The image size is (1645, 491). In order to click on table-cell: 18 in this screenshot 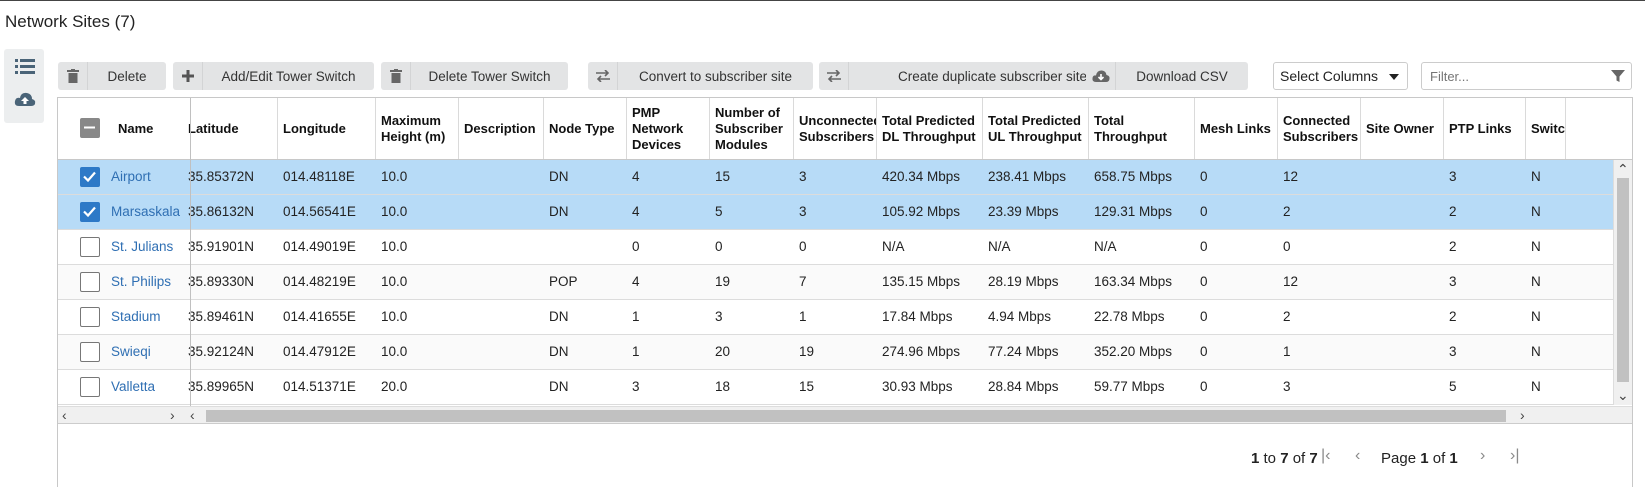, I will do `click(723, 386)`.